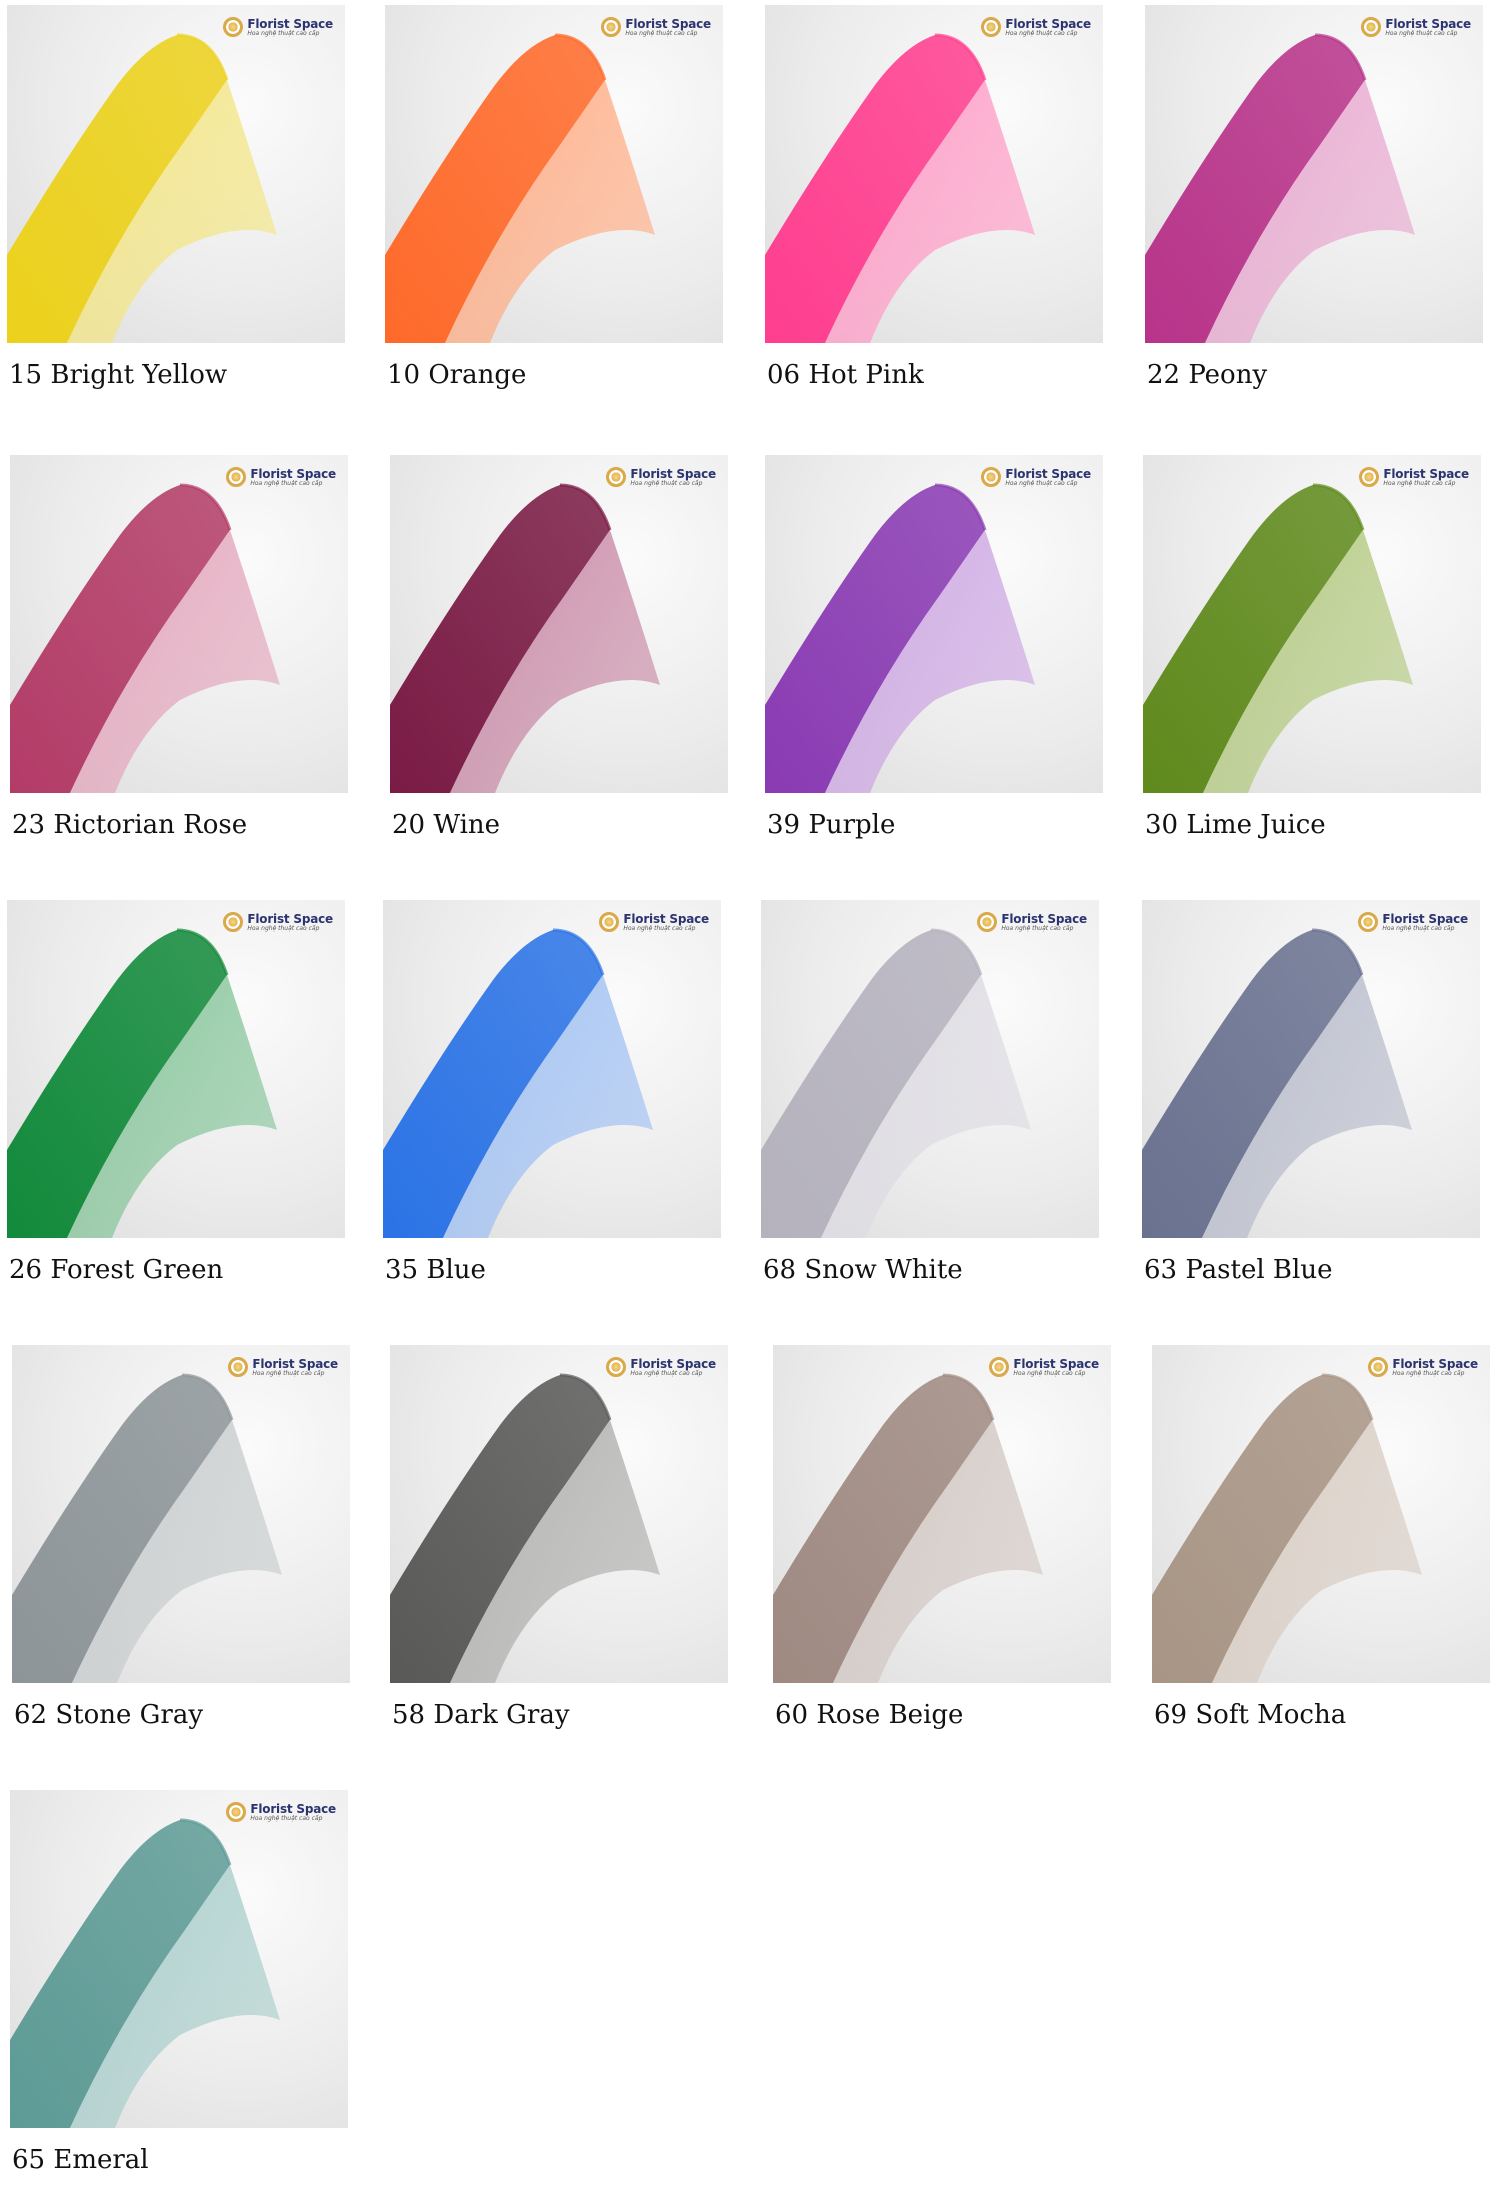  Describe the element at coordinates (435, 1270) in the screenshot. I see `swatch-label: 35 Blue` at that location.